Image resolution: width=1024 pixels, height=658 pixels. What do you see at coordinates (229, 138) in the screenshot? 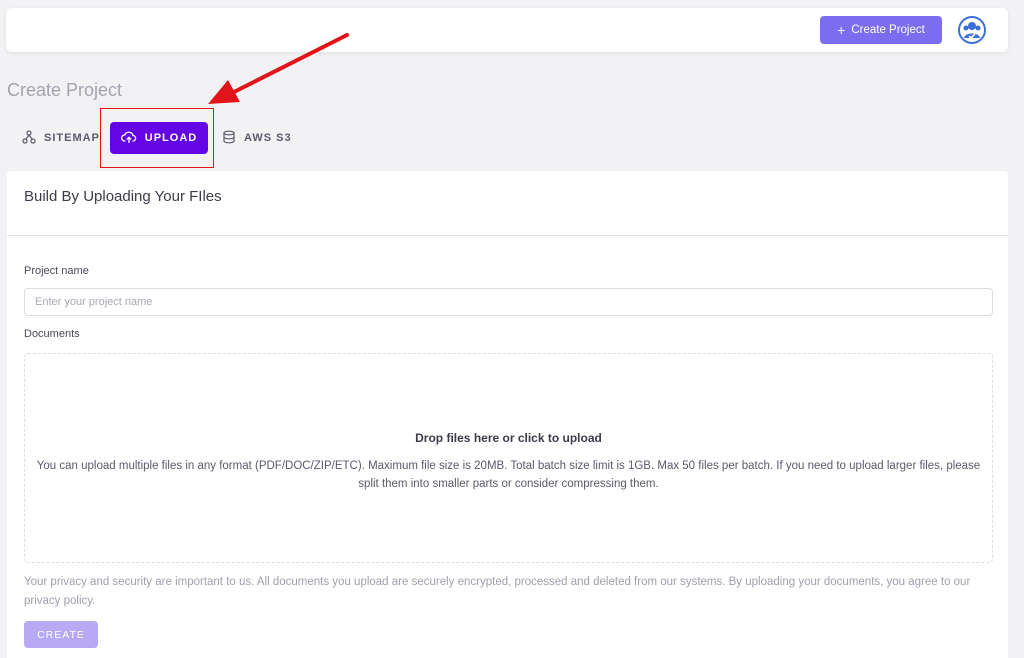
I see `database-icon` at bounding box center [229, 138].